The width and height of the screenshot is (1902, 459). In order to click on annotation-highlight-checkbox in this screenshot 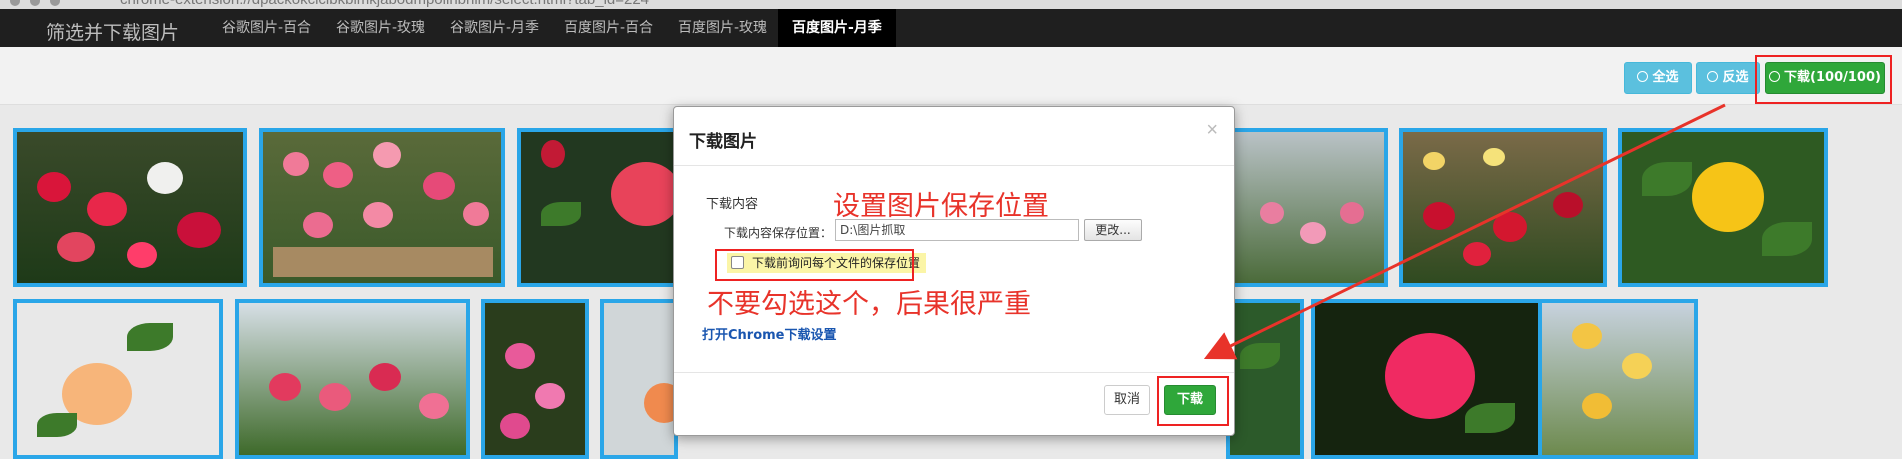, I will do `click(814, 265)`.